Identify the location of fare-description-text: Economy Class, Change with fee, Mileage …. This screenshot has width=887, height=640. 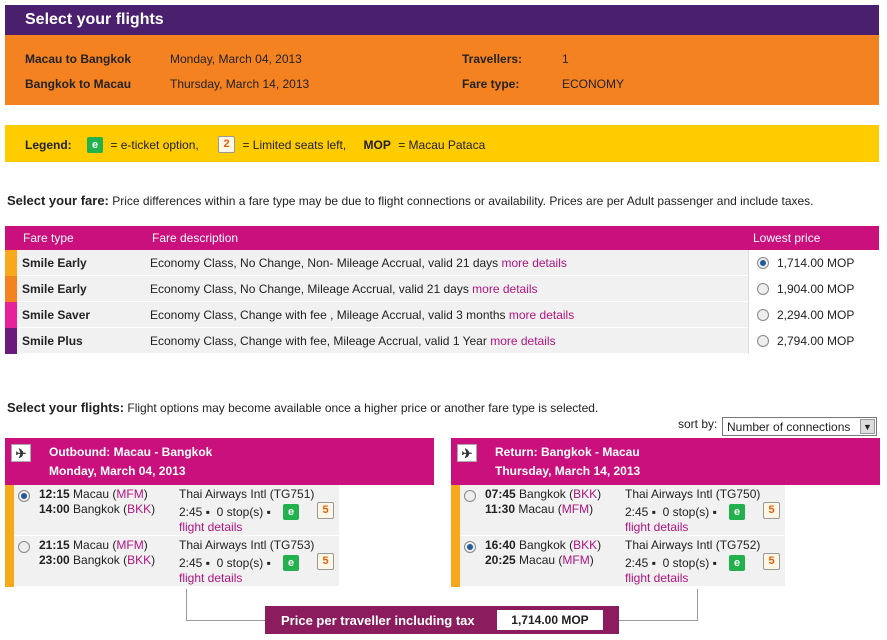
(318, 341).